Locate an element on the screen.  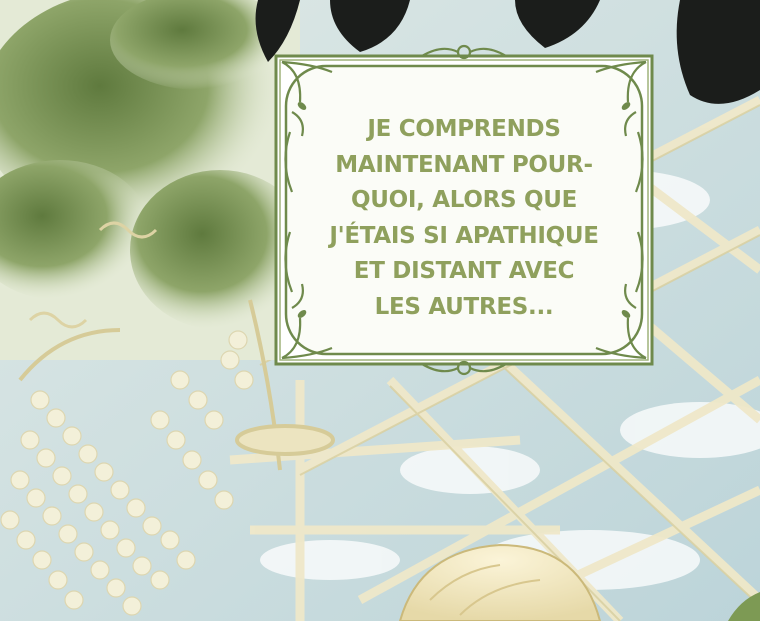
caption-line: J'ÉTAIS SI APATHIQUE is located at coordinates (464, 235).